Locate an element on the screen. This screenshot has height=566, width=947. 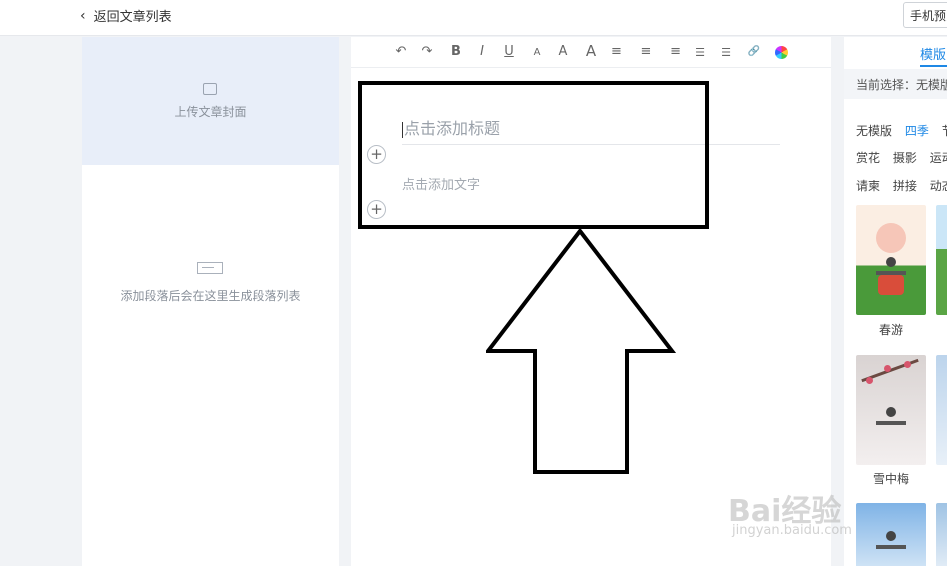
baidu-watermark-url: jingyan.baidu.com is located at coordinates (792, 530).